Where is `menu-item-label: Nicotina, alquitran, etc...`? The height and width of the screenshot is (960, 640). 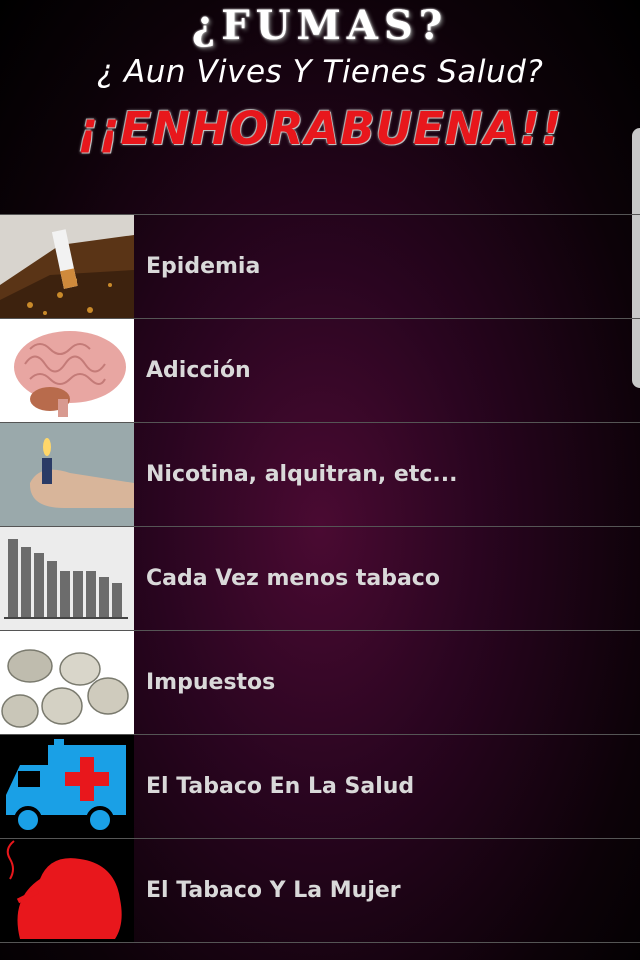
menu-item-label: Nicotina, alquitran, etc... is located at coordinates (302, 474).